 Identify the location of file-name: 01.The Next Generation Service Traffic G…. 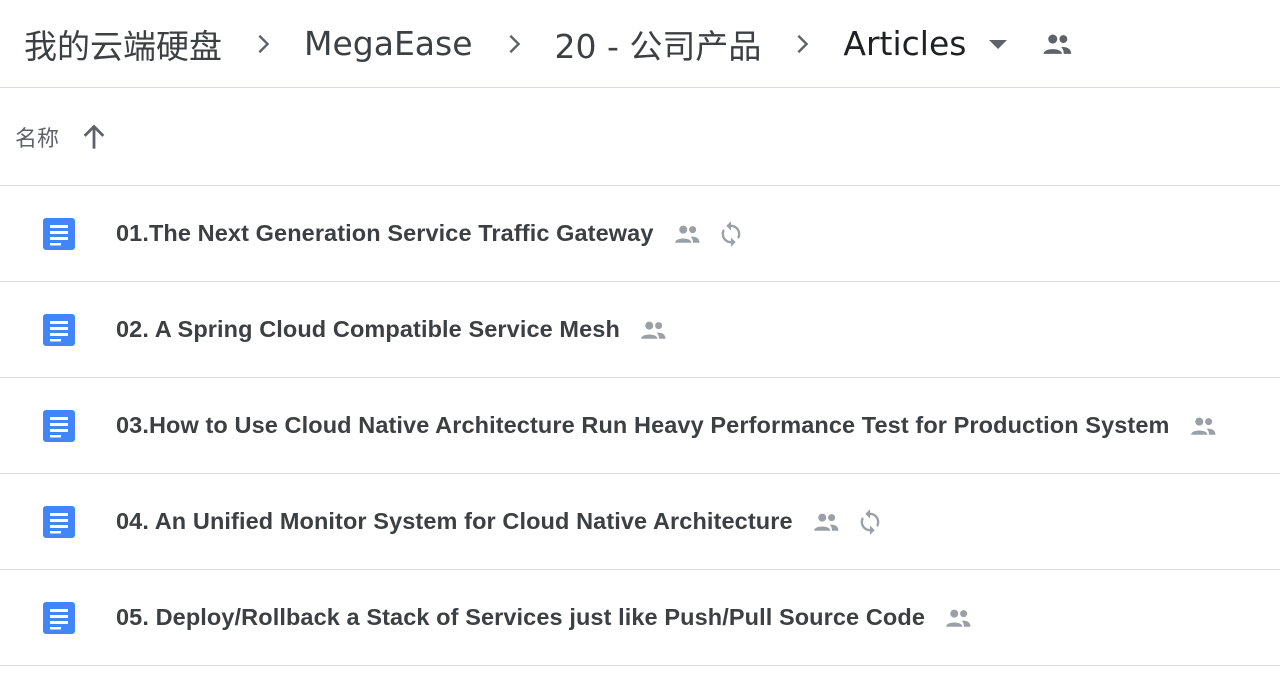
(385, 233).